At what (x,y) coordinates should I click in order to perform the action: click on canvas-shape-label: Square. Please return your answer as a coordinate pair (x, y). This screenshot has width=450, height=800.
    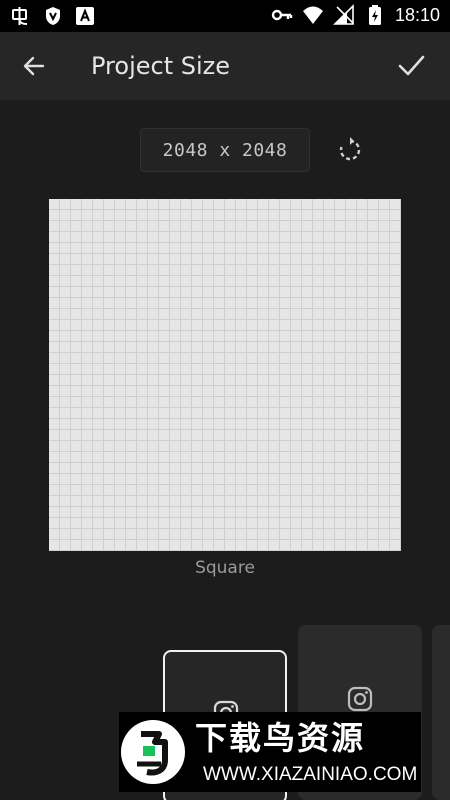
    Looking at the image, I should click on (225, 568).